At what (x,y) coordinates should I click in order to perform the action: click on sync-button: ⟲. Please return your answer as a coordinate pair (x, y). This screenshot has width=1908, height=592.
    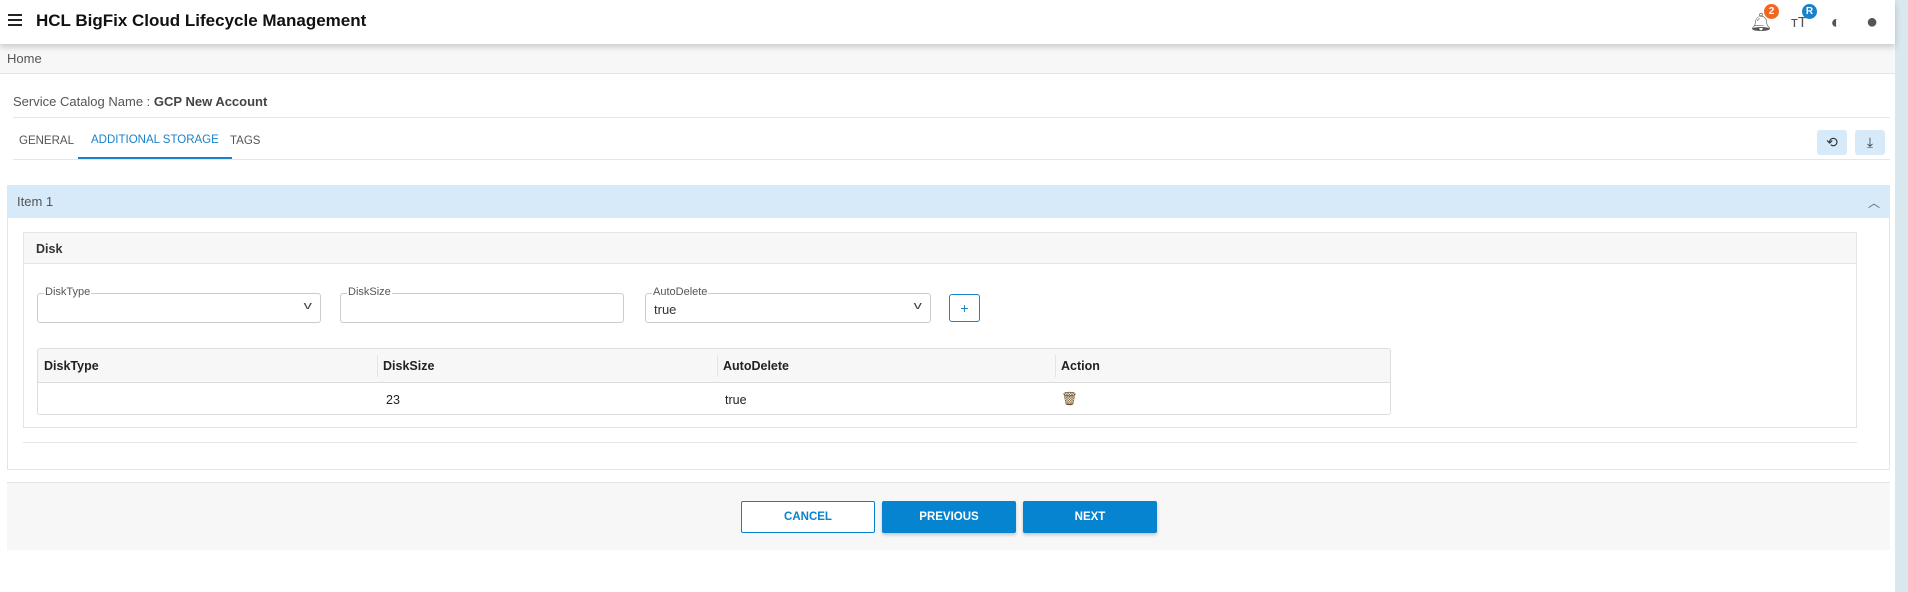
    Looking at the image, I should click on (1832, 142).